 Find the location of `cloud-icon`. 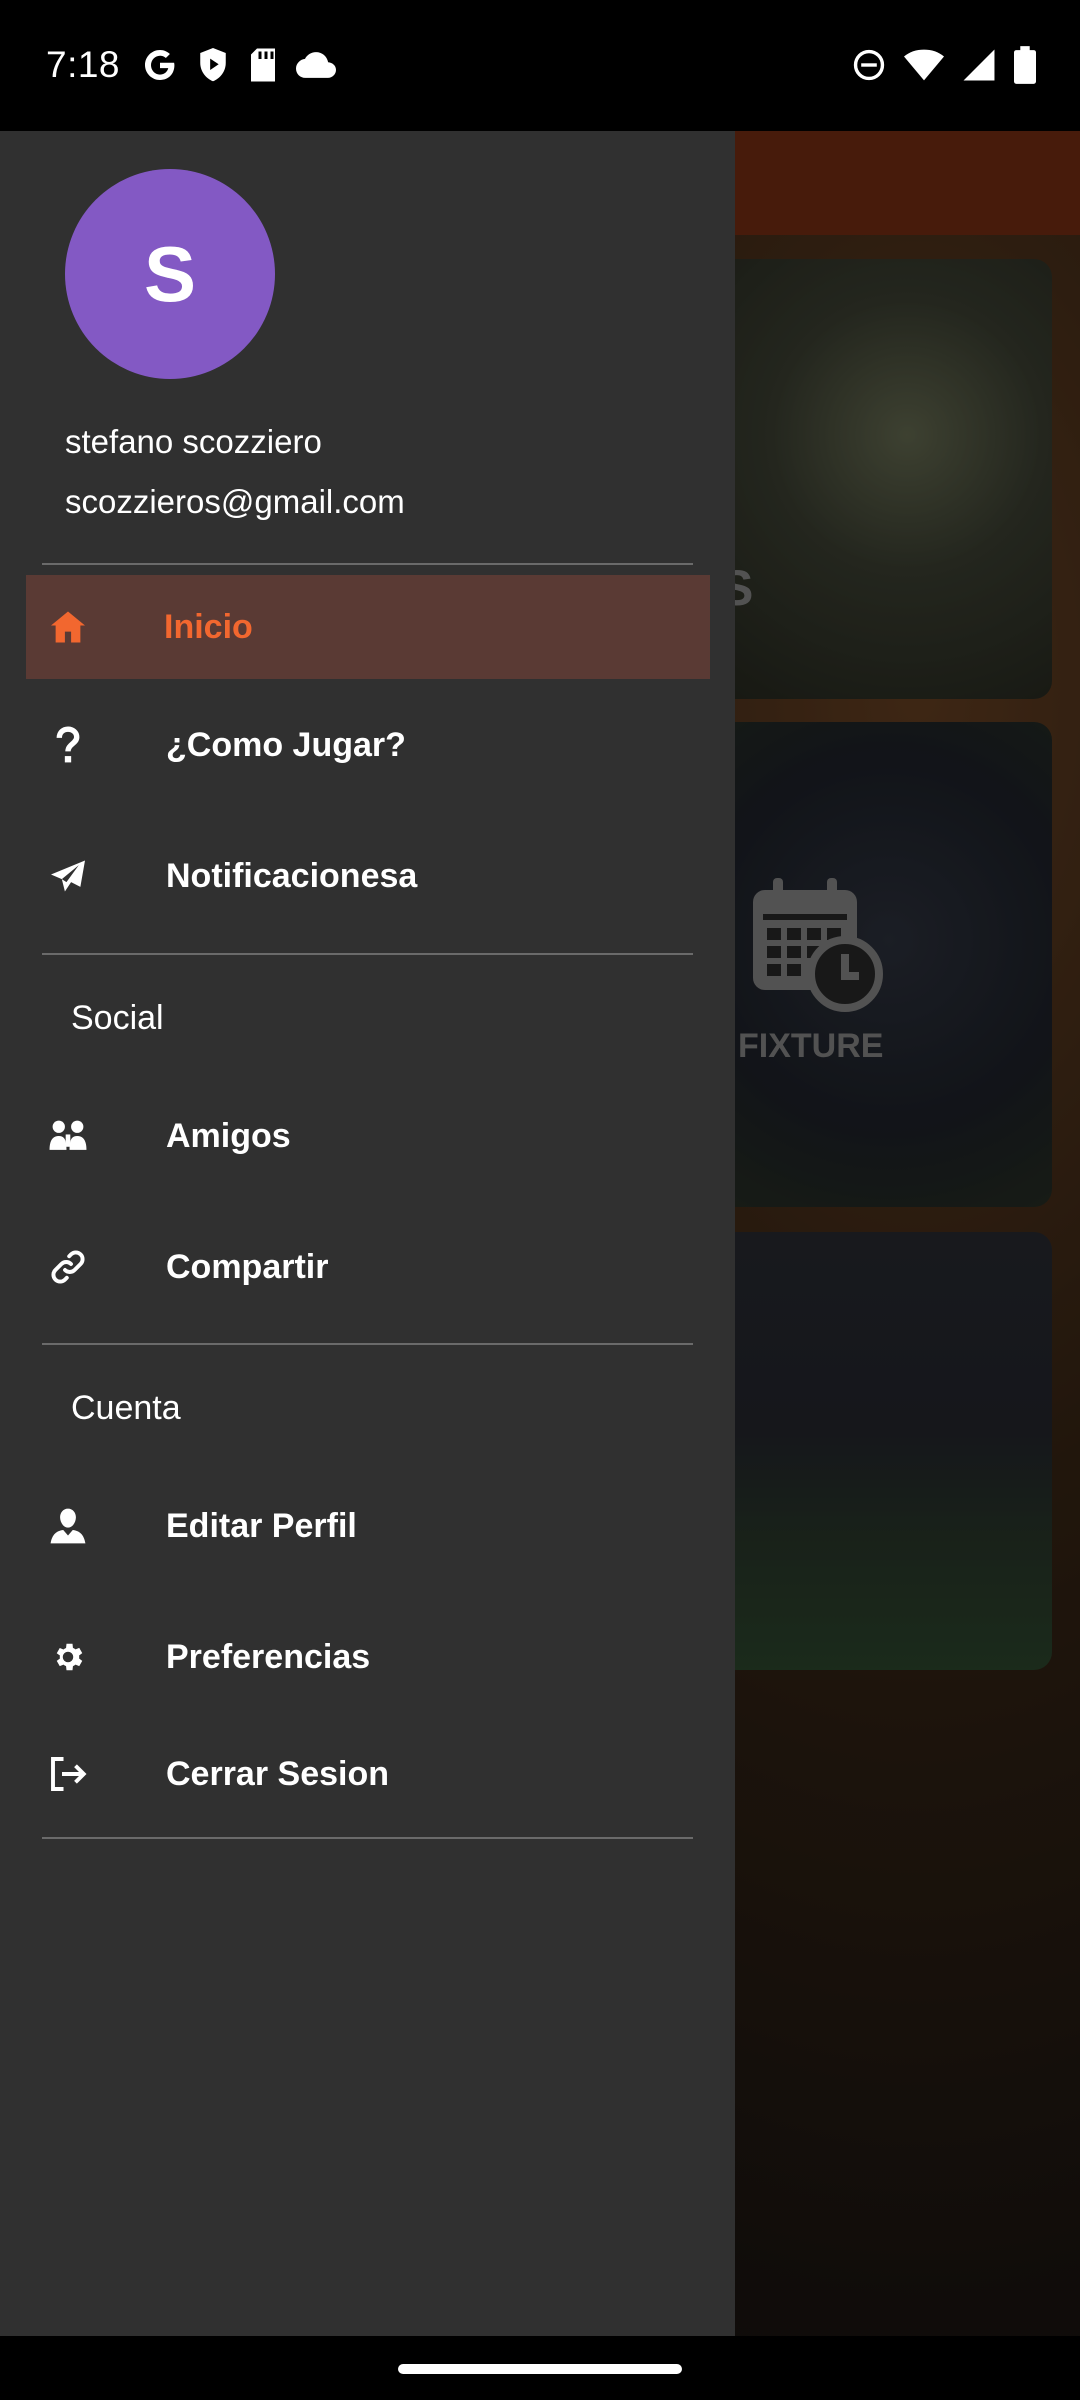

cloud-icon is located at coordinates (316, 65).